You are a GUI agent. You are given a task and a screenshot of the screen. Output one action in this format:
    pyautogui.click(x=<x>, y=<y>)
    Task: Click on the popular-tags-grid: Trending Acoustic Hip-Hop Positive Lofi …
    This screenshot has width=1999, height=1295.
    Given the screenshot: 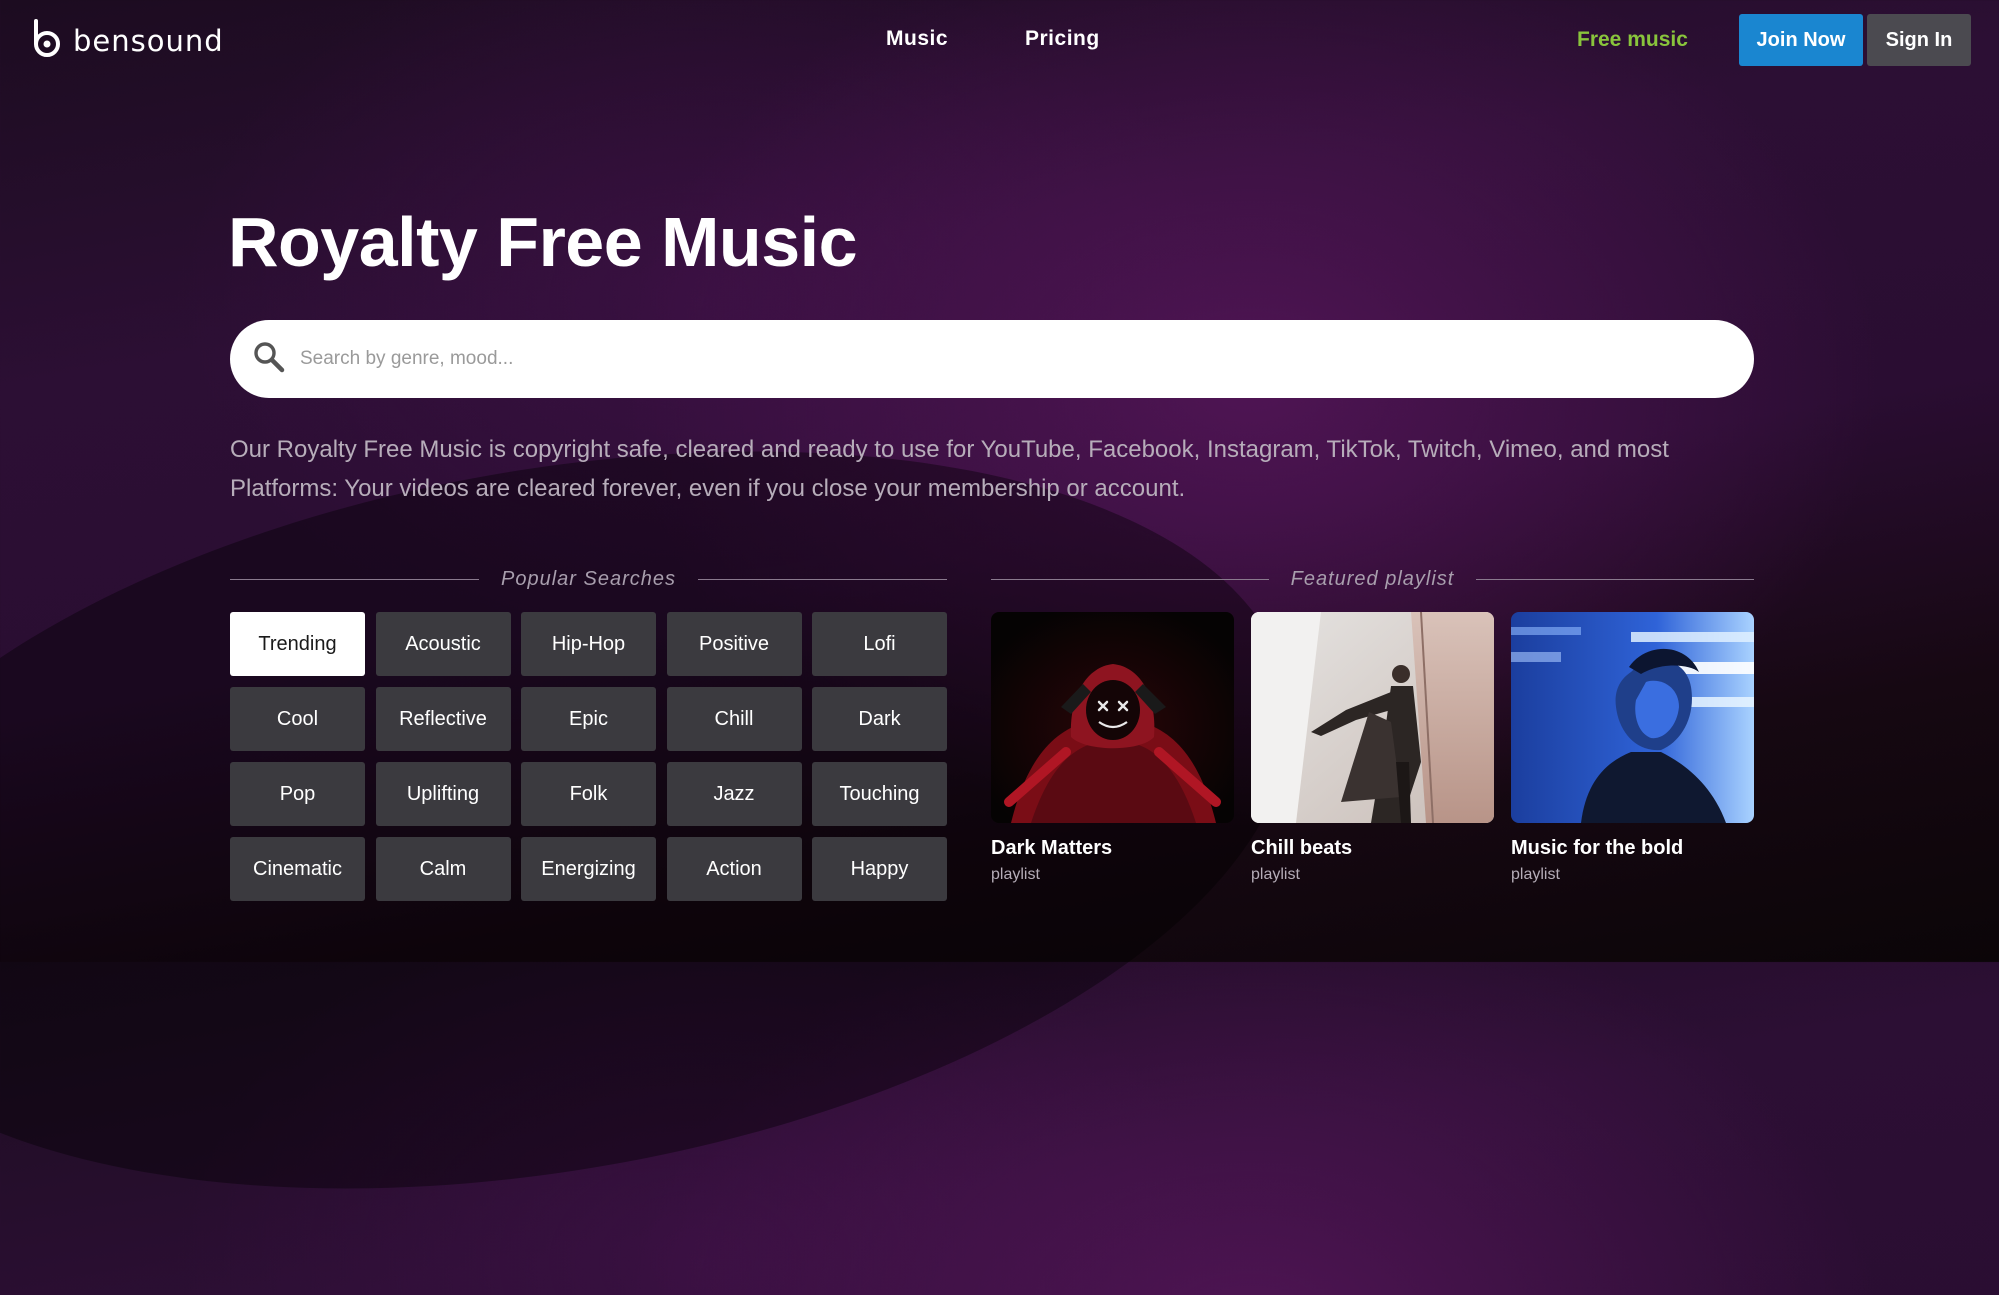 What is the action you would take?
    pyautogui.click(x=588, y=756)
    